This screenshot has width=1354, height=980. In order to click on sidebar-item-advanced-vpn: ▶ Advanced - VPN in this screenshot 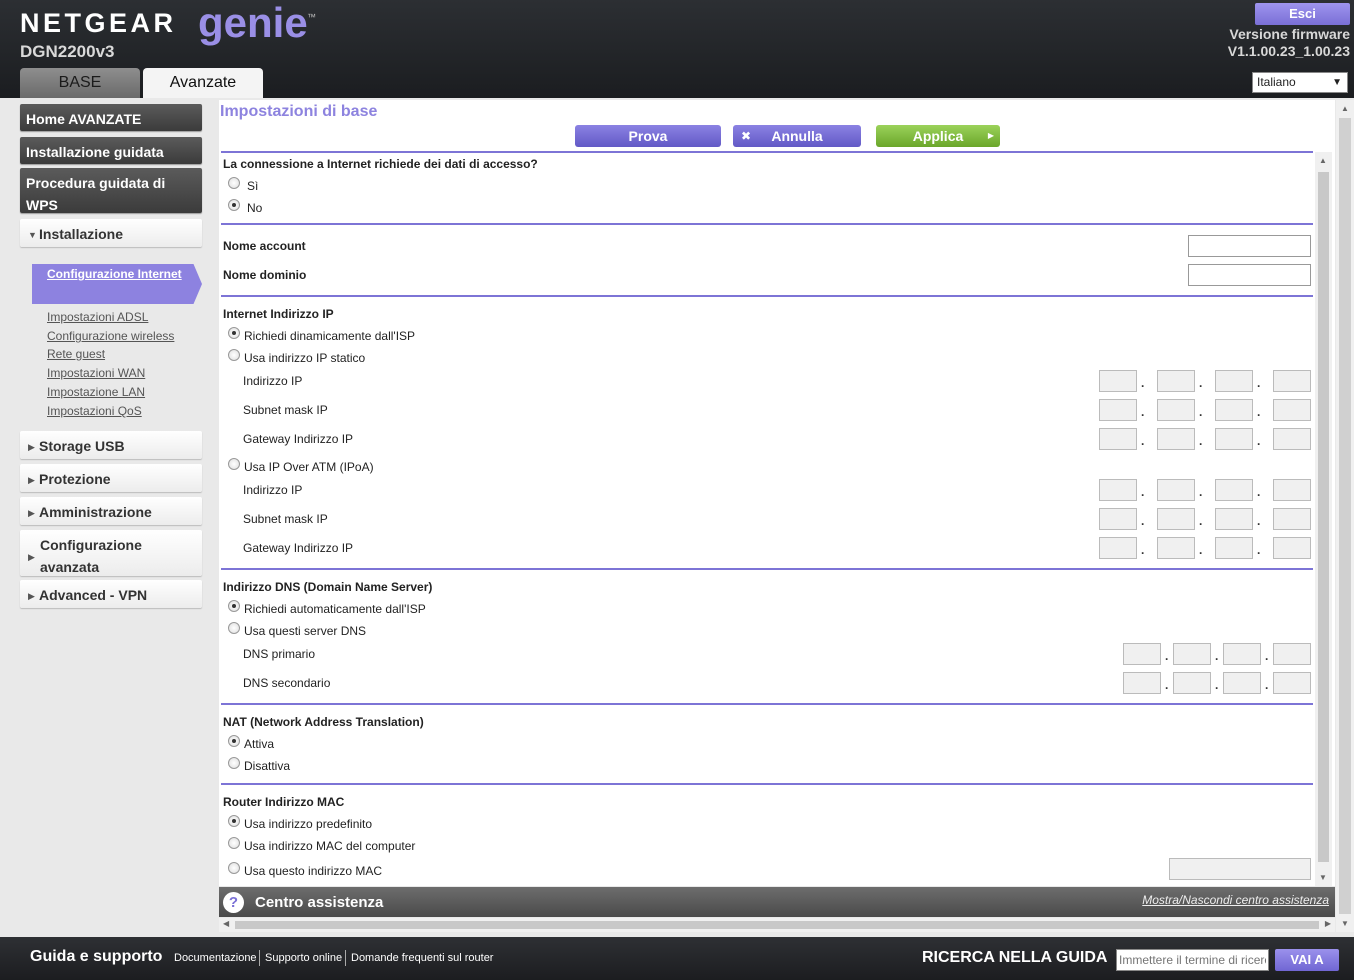, I will do `click(111, 594)`.